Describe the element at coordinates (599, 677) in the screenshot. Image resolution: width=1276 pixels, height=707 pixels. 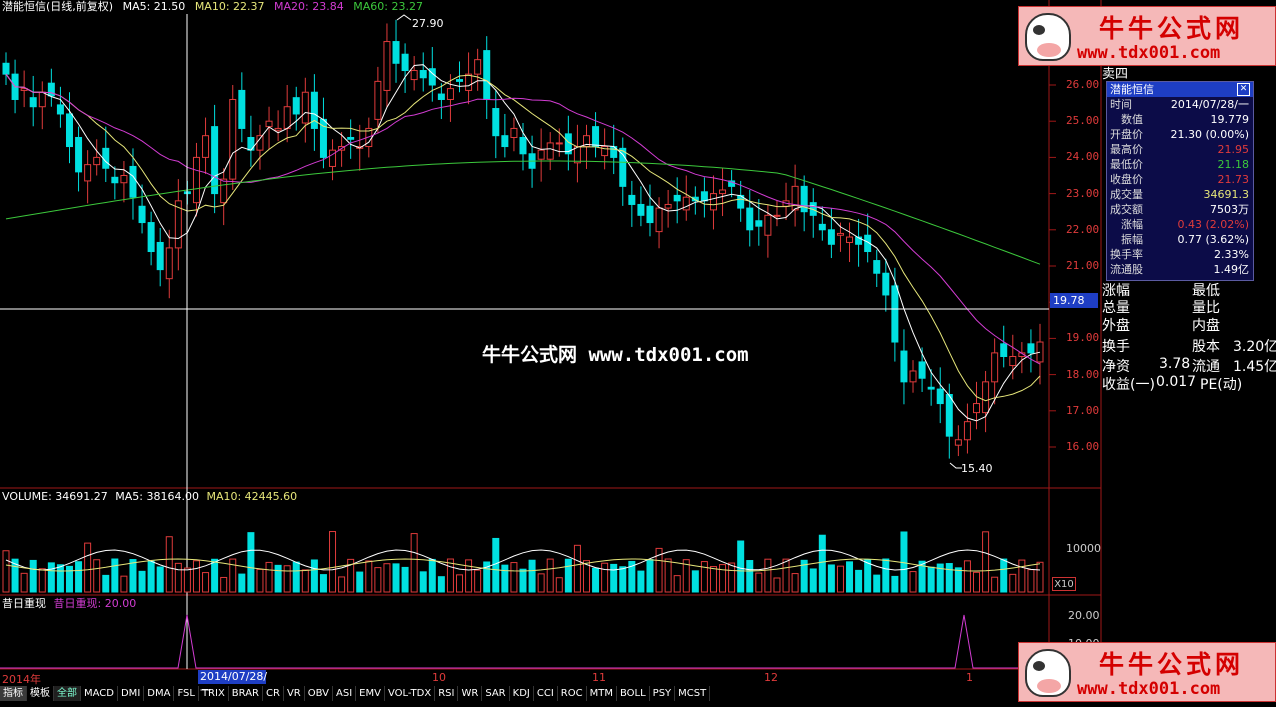
I see `x-axis-month: 11` at that location.